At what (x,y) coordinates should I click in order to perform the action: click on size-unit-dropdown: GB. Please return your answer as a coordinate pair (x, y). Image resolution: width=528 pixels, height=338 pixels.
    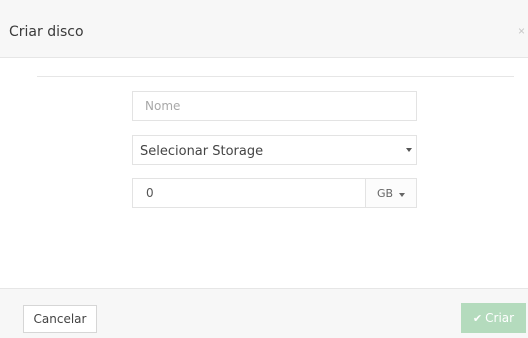
    Looking at the image, I should click on (391, 193).